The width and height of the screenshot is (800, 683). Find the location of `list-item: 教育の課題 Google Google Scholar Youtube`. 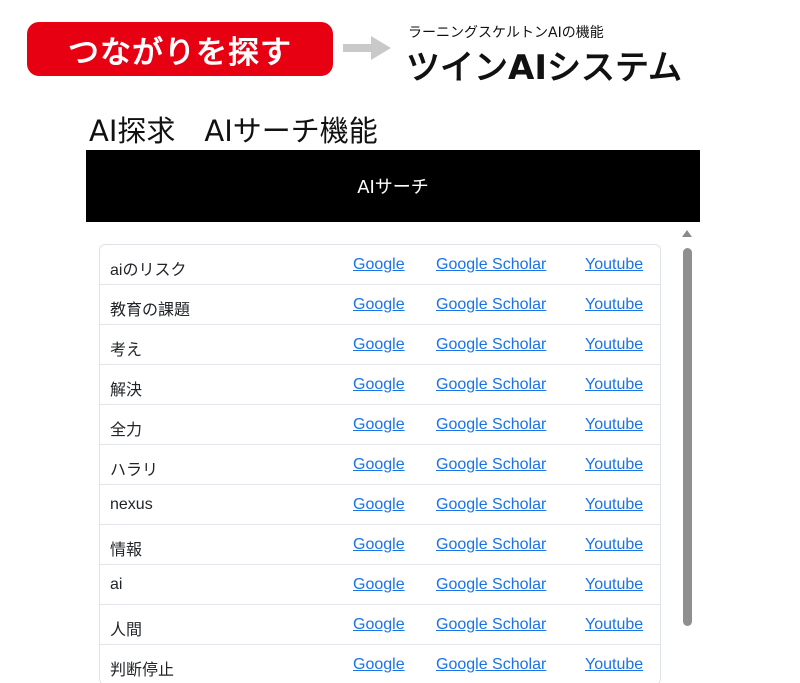

list-item: 教育の課題 Google Google Scholar Youtube is located at coordinates (380, 305).